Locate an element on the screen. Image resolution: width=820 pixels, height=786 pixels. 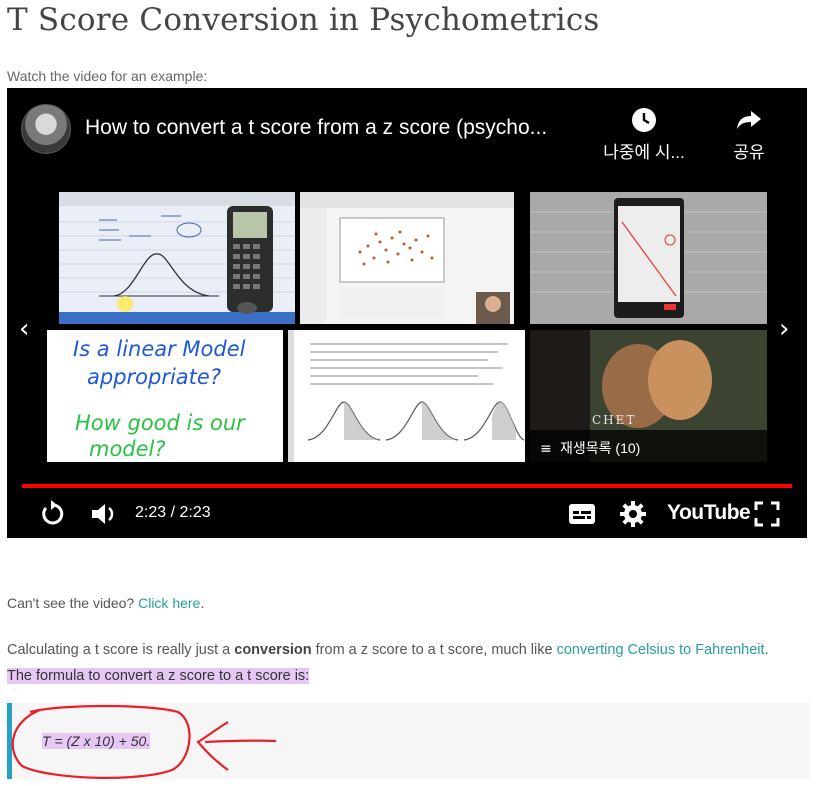
thumb-ti84-calculator is located at coordinates (177, 258).